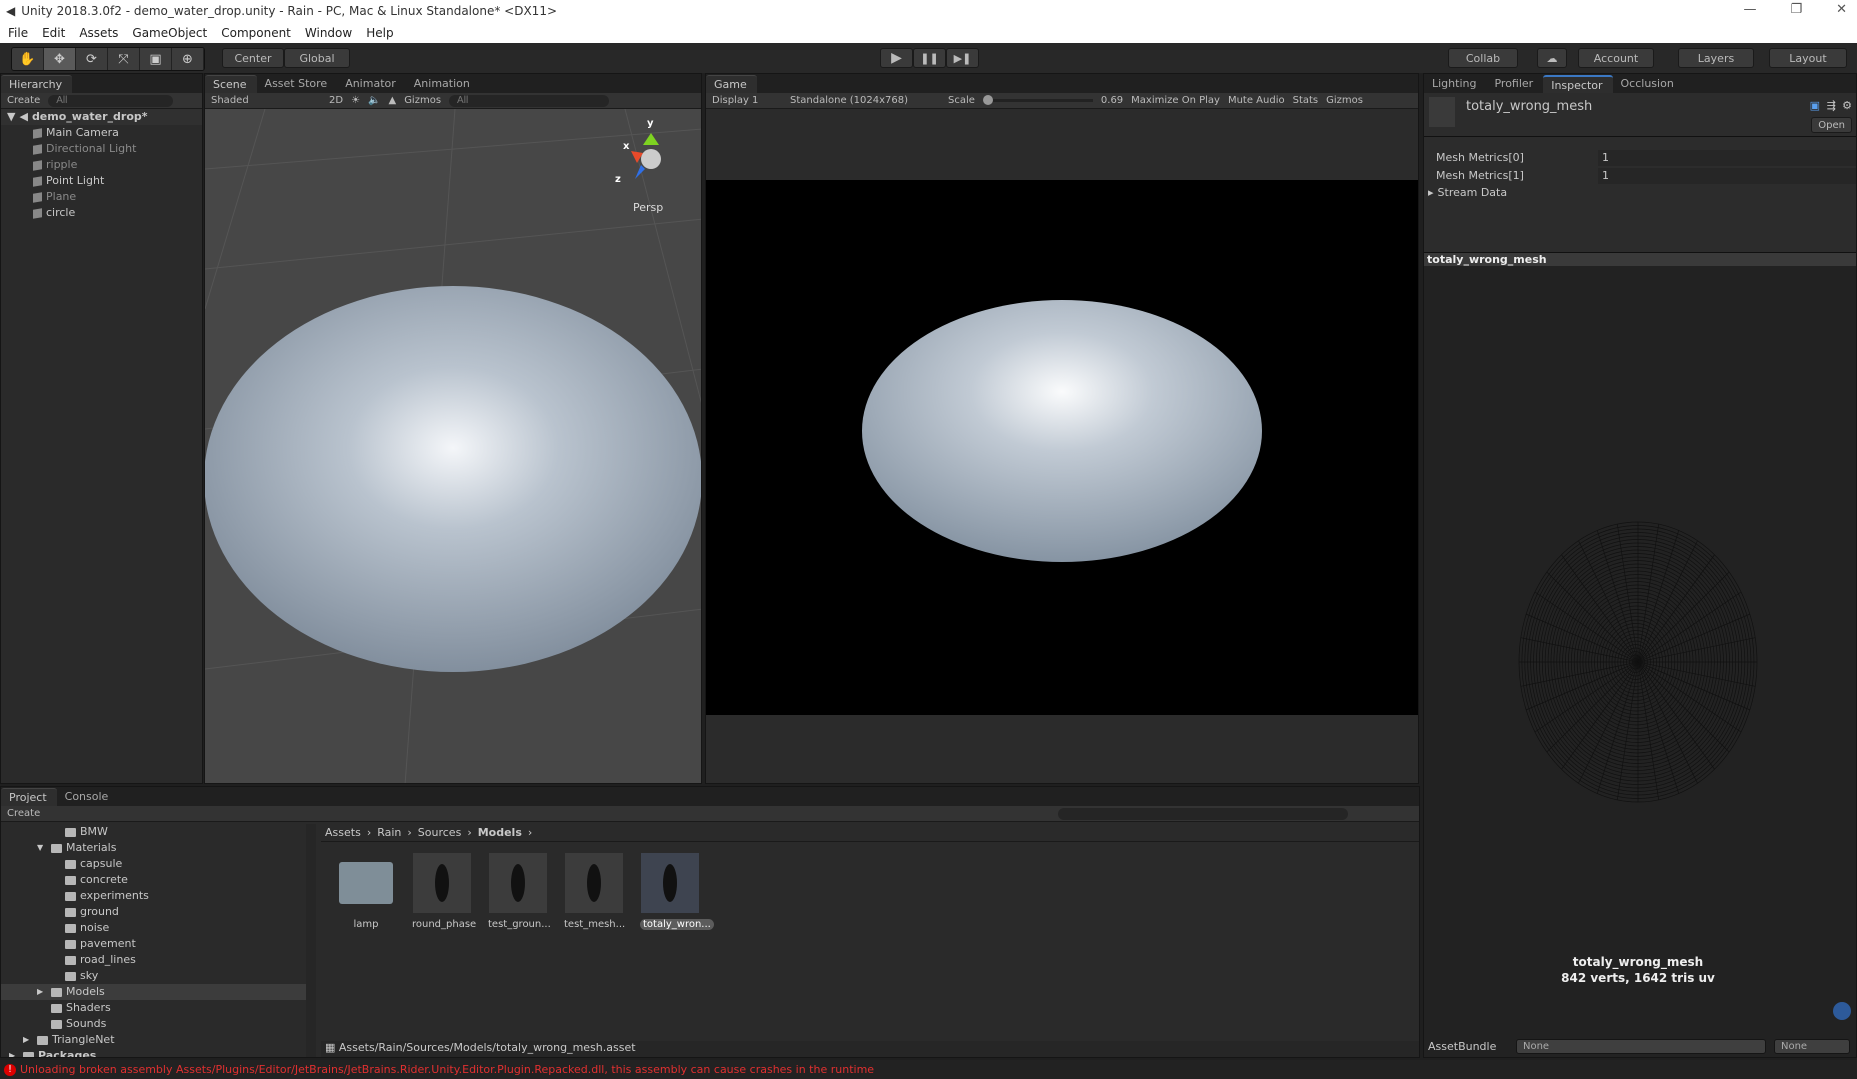 The height and width of the screenshot is (1079, 1857). Describe the element at coordinates (98, 33) in the screenshot. I see `menu-assets: Assets` at that location.